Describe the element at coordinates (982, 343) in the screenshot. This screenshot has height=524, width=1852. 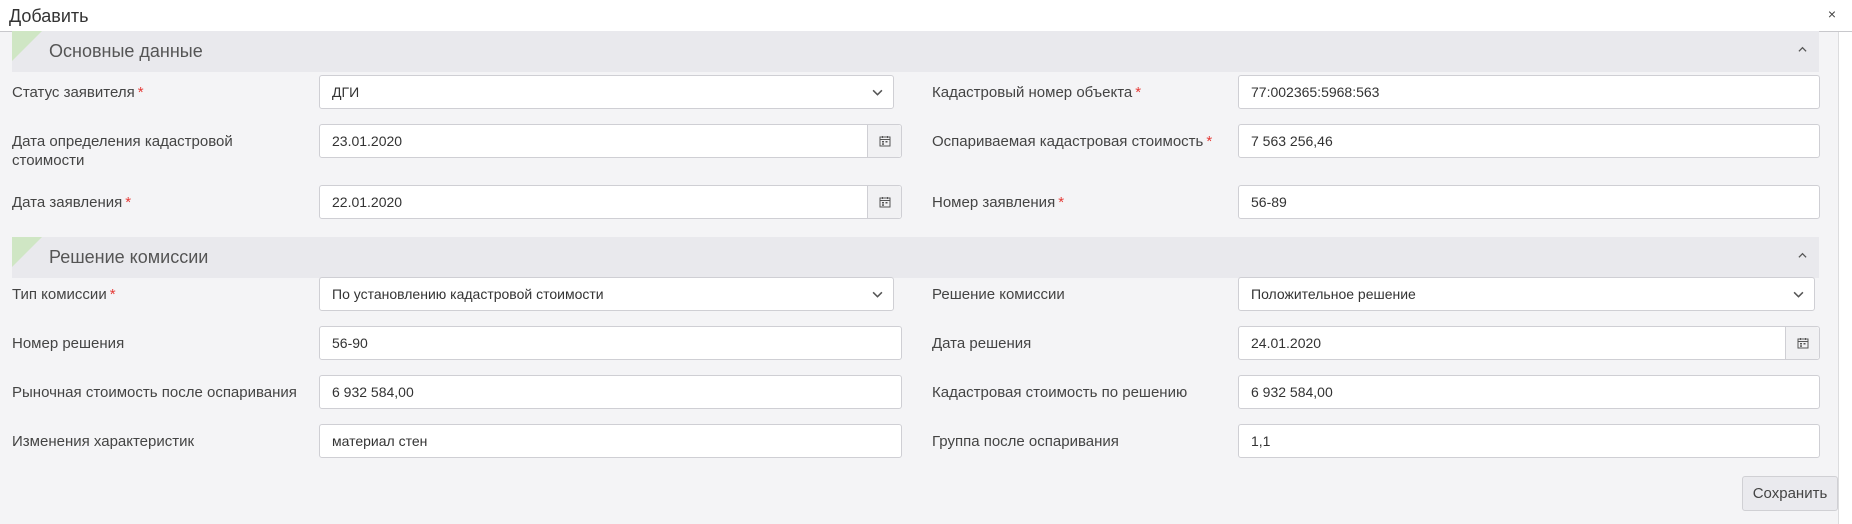
I see `decision-date-label: Дата решения` at that location.